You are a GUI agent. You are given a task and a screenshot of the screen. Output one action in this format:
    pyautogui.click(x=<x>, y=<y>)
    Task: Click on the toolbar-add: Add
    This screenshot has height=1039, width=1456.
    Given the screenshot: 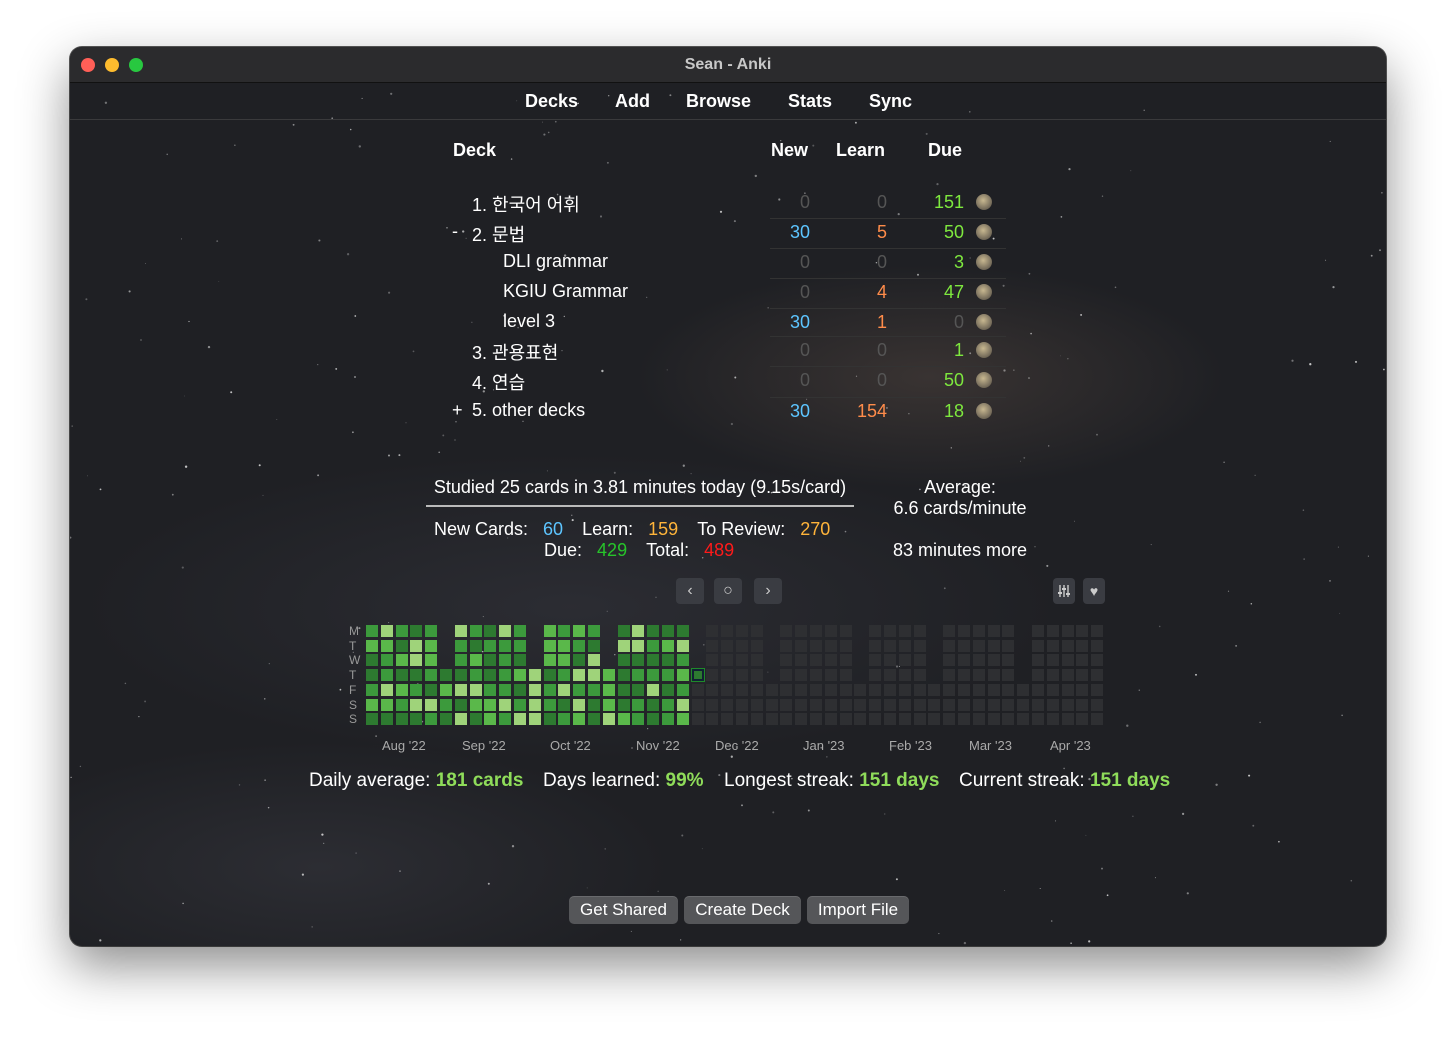 What is the action you would take?
    pyautogui.click(x=632, y=101)
    